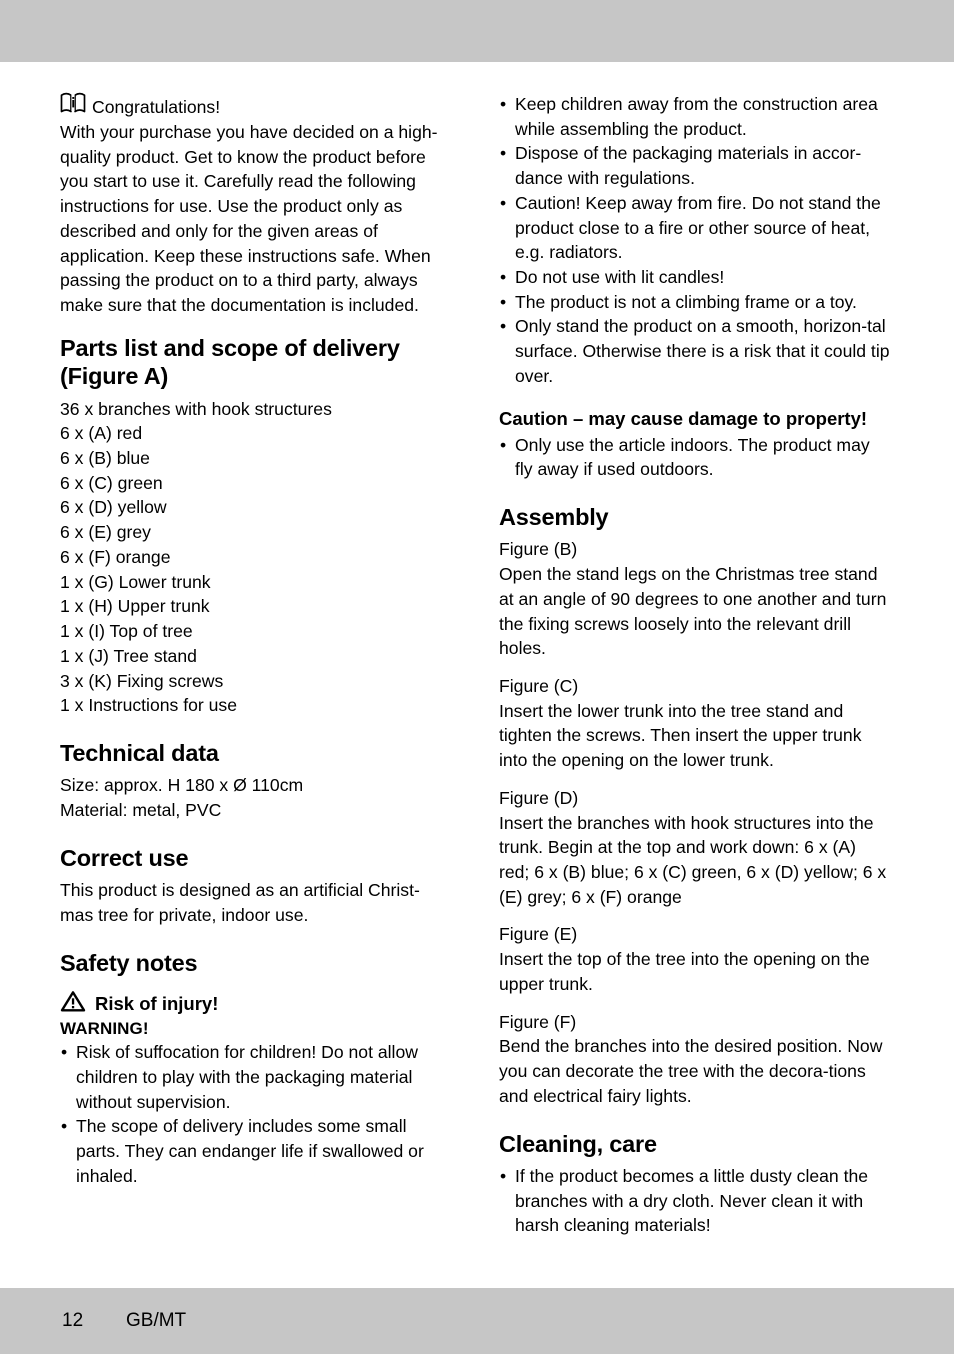  Describe the element at coordinates (695, 277) in the screenshot. I see `safety-bullet: Do not use with lit candles!` at that location.